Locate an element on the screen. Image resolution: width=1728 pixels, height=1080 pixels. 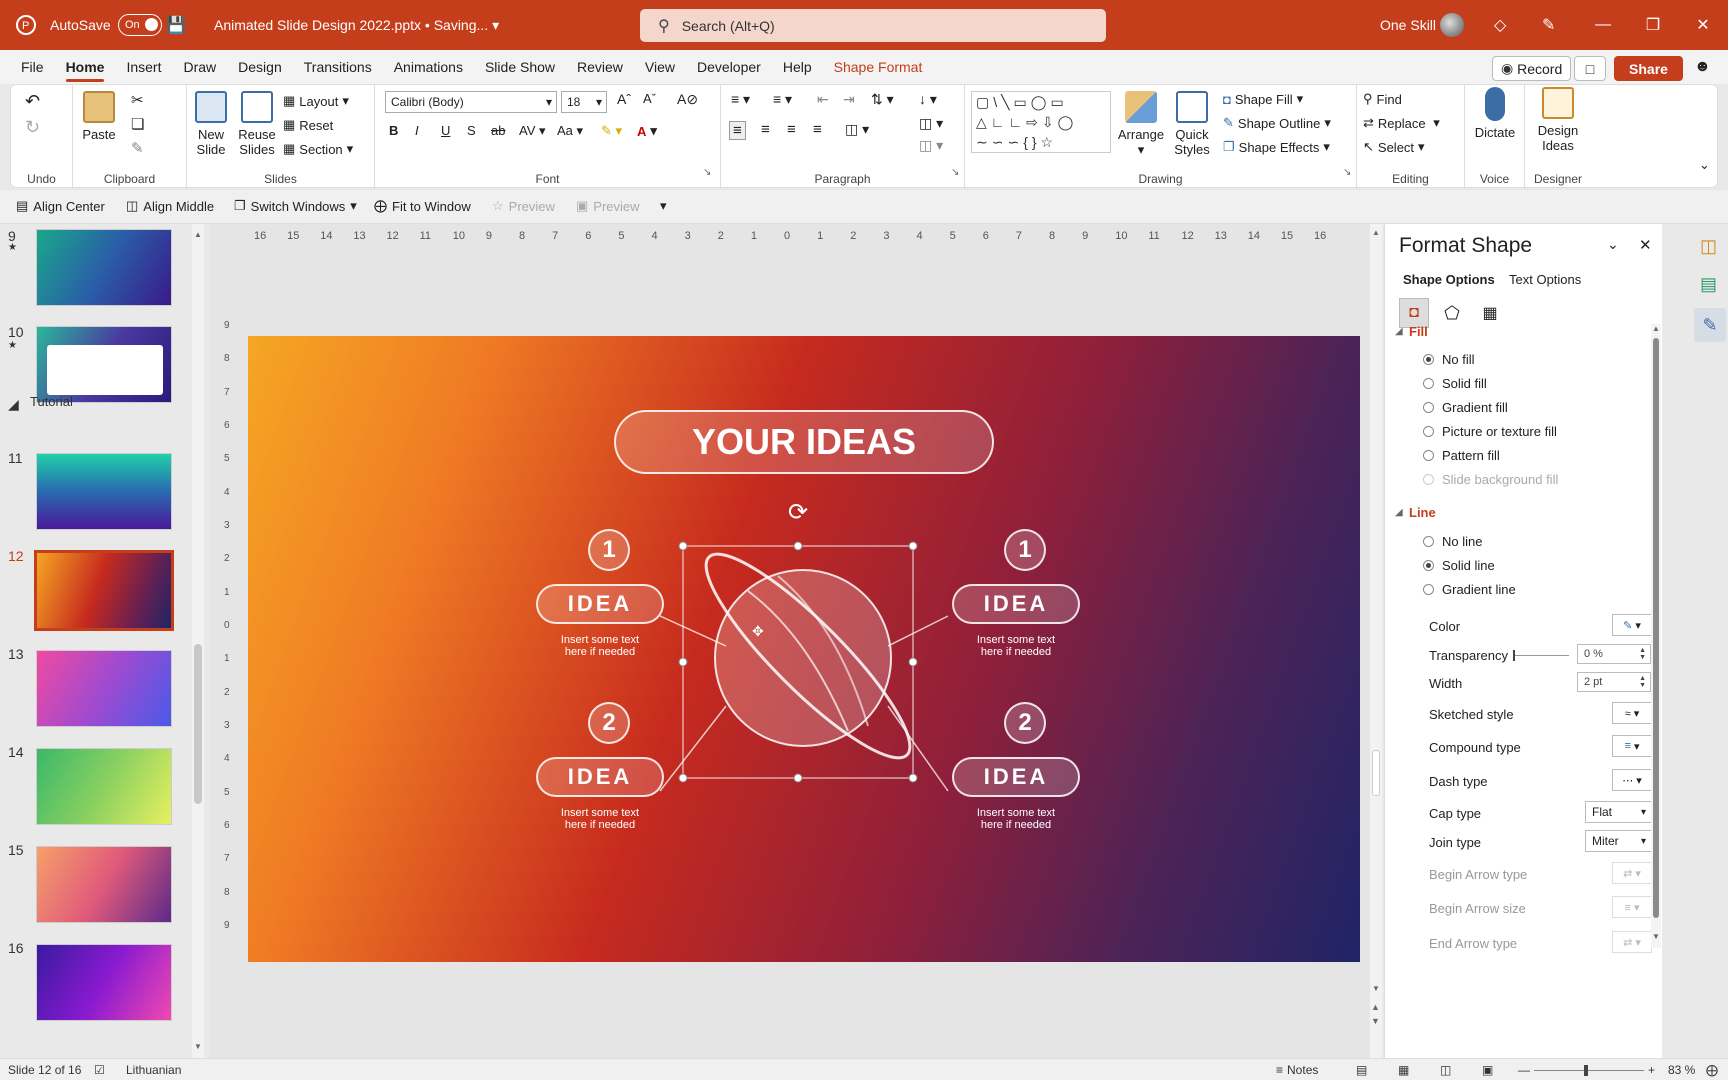
shape-effects-button: ❐ Shape Effects ▾ is located at coordinates (1276, 147).